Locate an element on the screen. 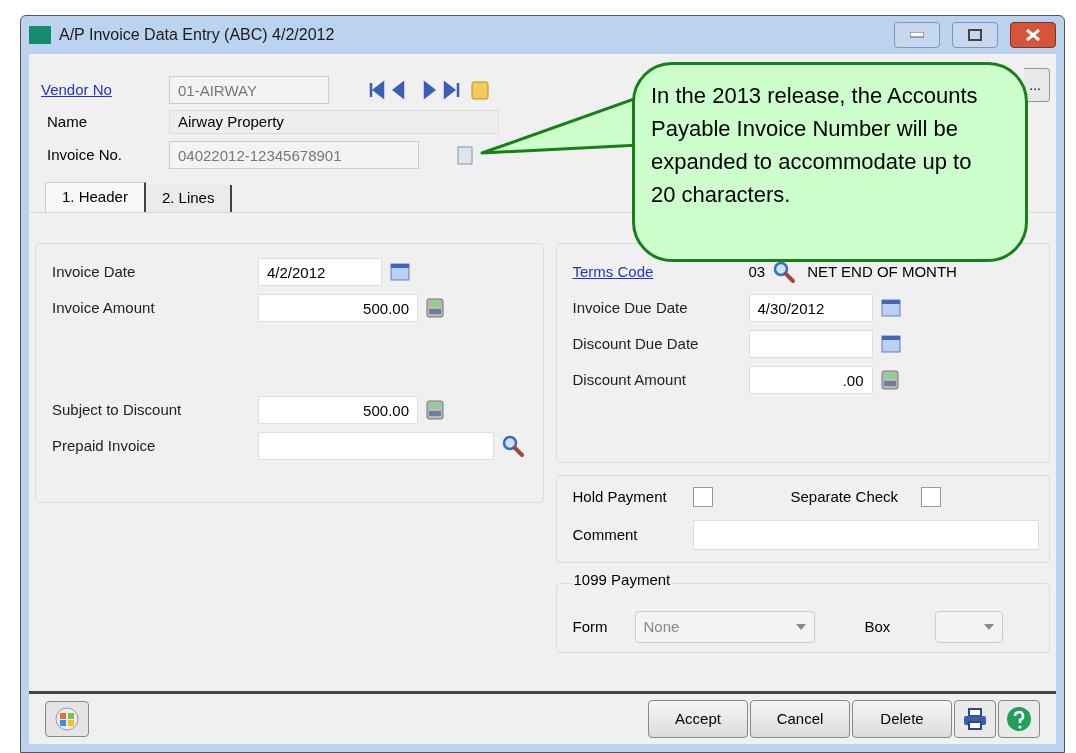 The image size is (1076, 753). action-button: Cancel is located at coordinates (800, 719).